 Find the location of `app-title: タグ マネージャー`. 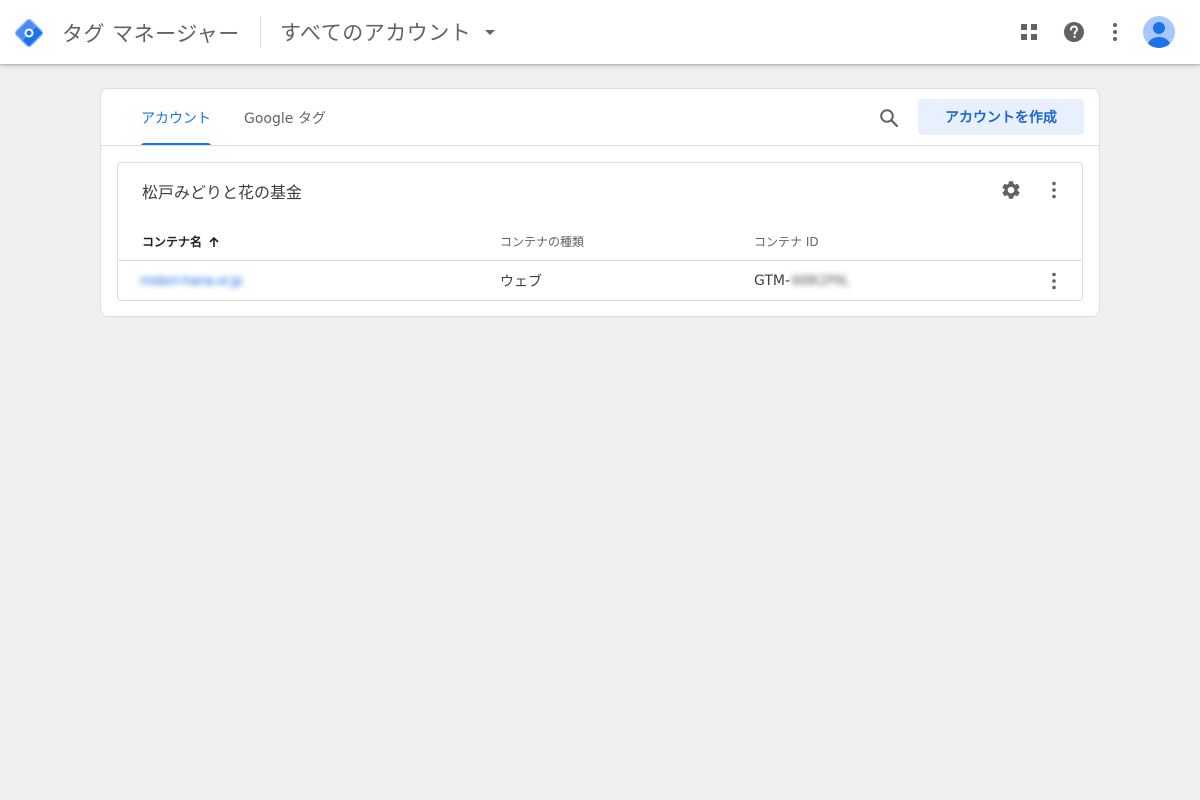

app-title: タグ マネージャー is located at coordinates (151, 34).